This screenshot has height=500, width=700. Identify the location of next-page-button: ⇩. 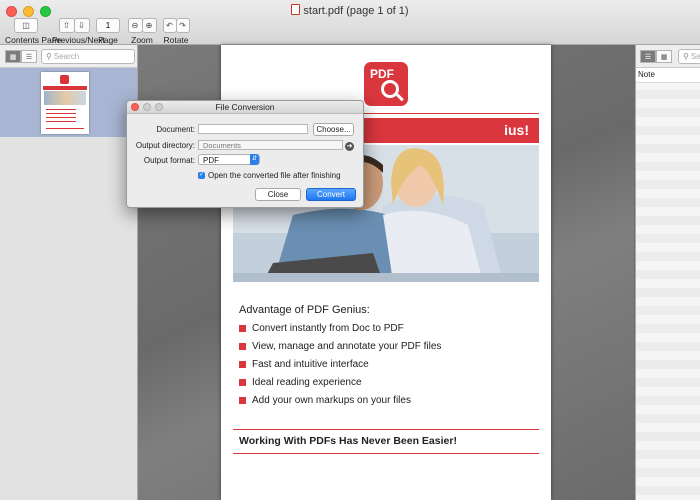
(81, 25).